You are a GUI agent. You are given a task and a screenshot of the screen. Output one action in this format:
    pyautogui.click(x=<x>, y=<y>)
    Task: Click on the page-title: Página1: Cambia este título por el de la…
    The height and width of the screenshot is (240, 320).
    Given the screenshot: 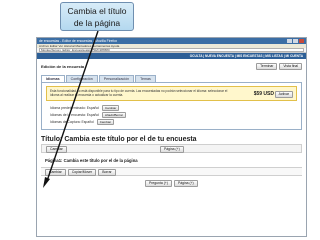 What is the action you would take?
    pyautogui.click(x=91, y=160)
    